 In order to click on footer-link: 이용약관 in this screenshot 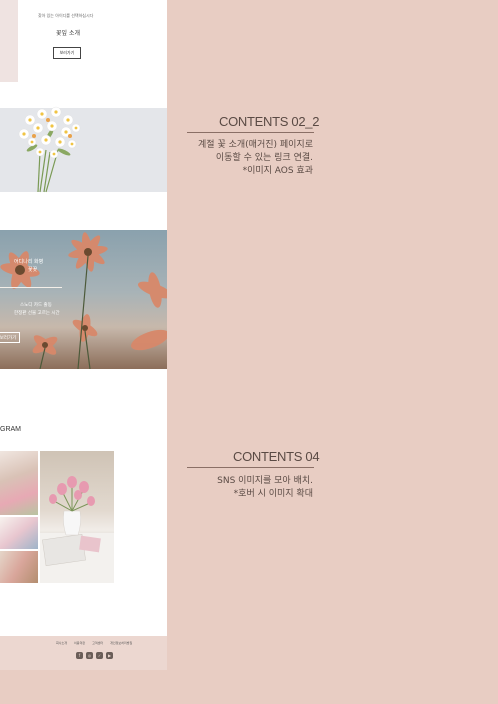, I will do `click(79, 643)`.